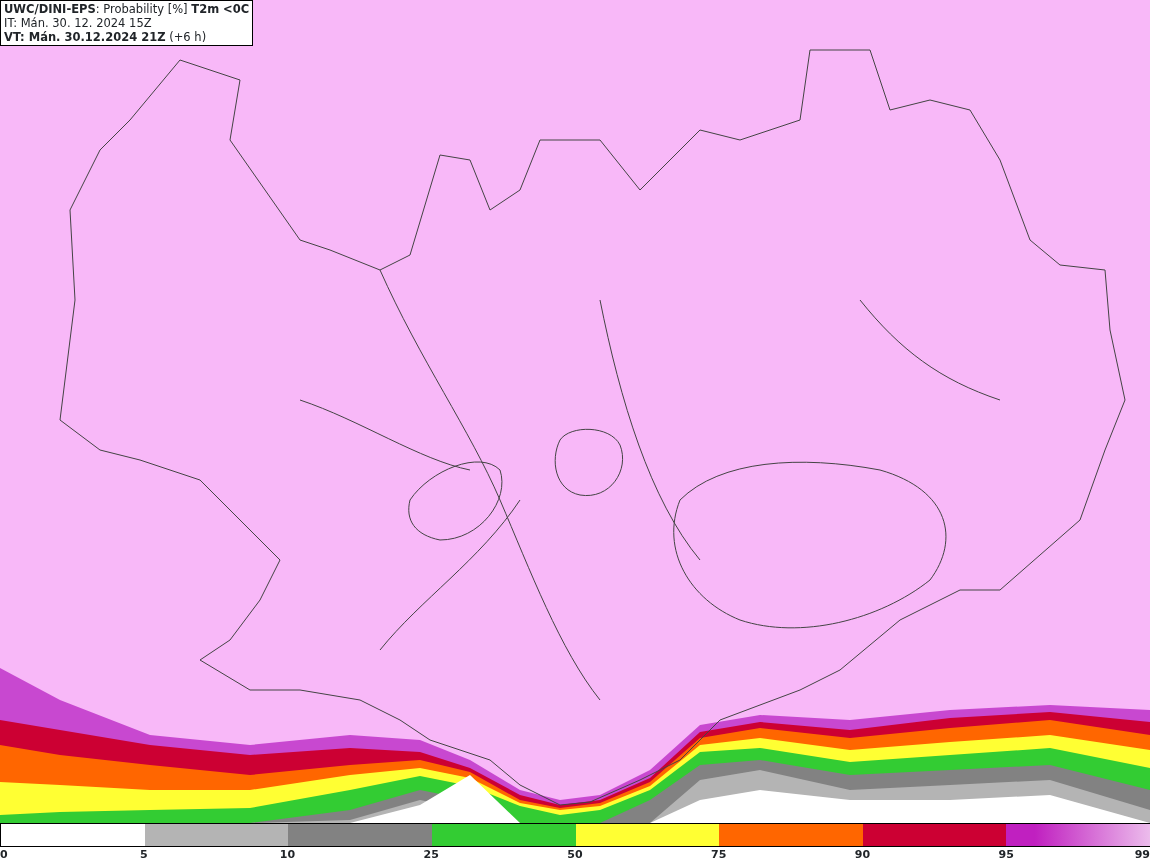 Image resolution: width=1150 pixels, height=863 pixels. I want to click on legend-tick-label: 99, so click(1142, 854).